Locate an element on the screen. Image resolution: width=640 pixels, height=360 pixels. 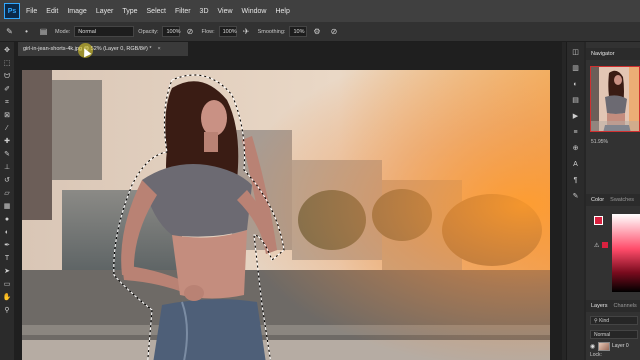
hand-tool-icon: ✋ is located at coordinates (7, 298).